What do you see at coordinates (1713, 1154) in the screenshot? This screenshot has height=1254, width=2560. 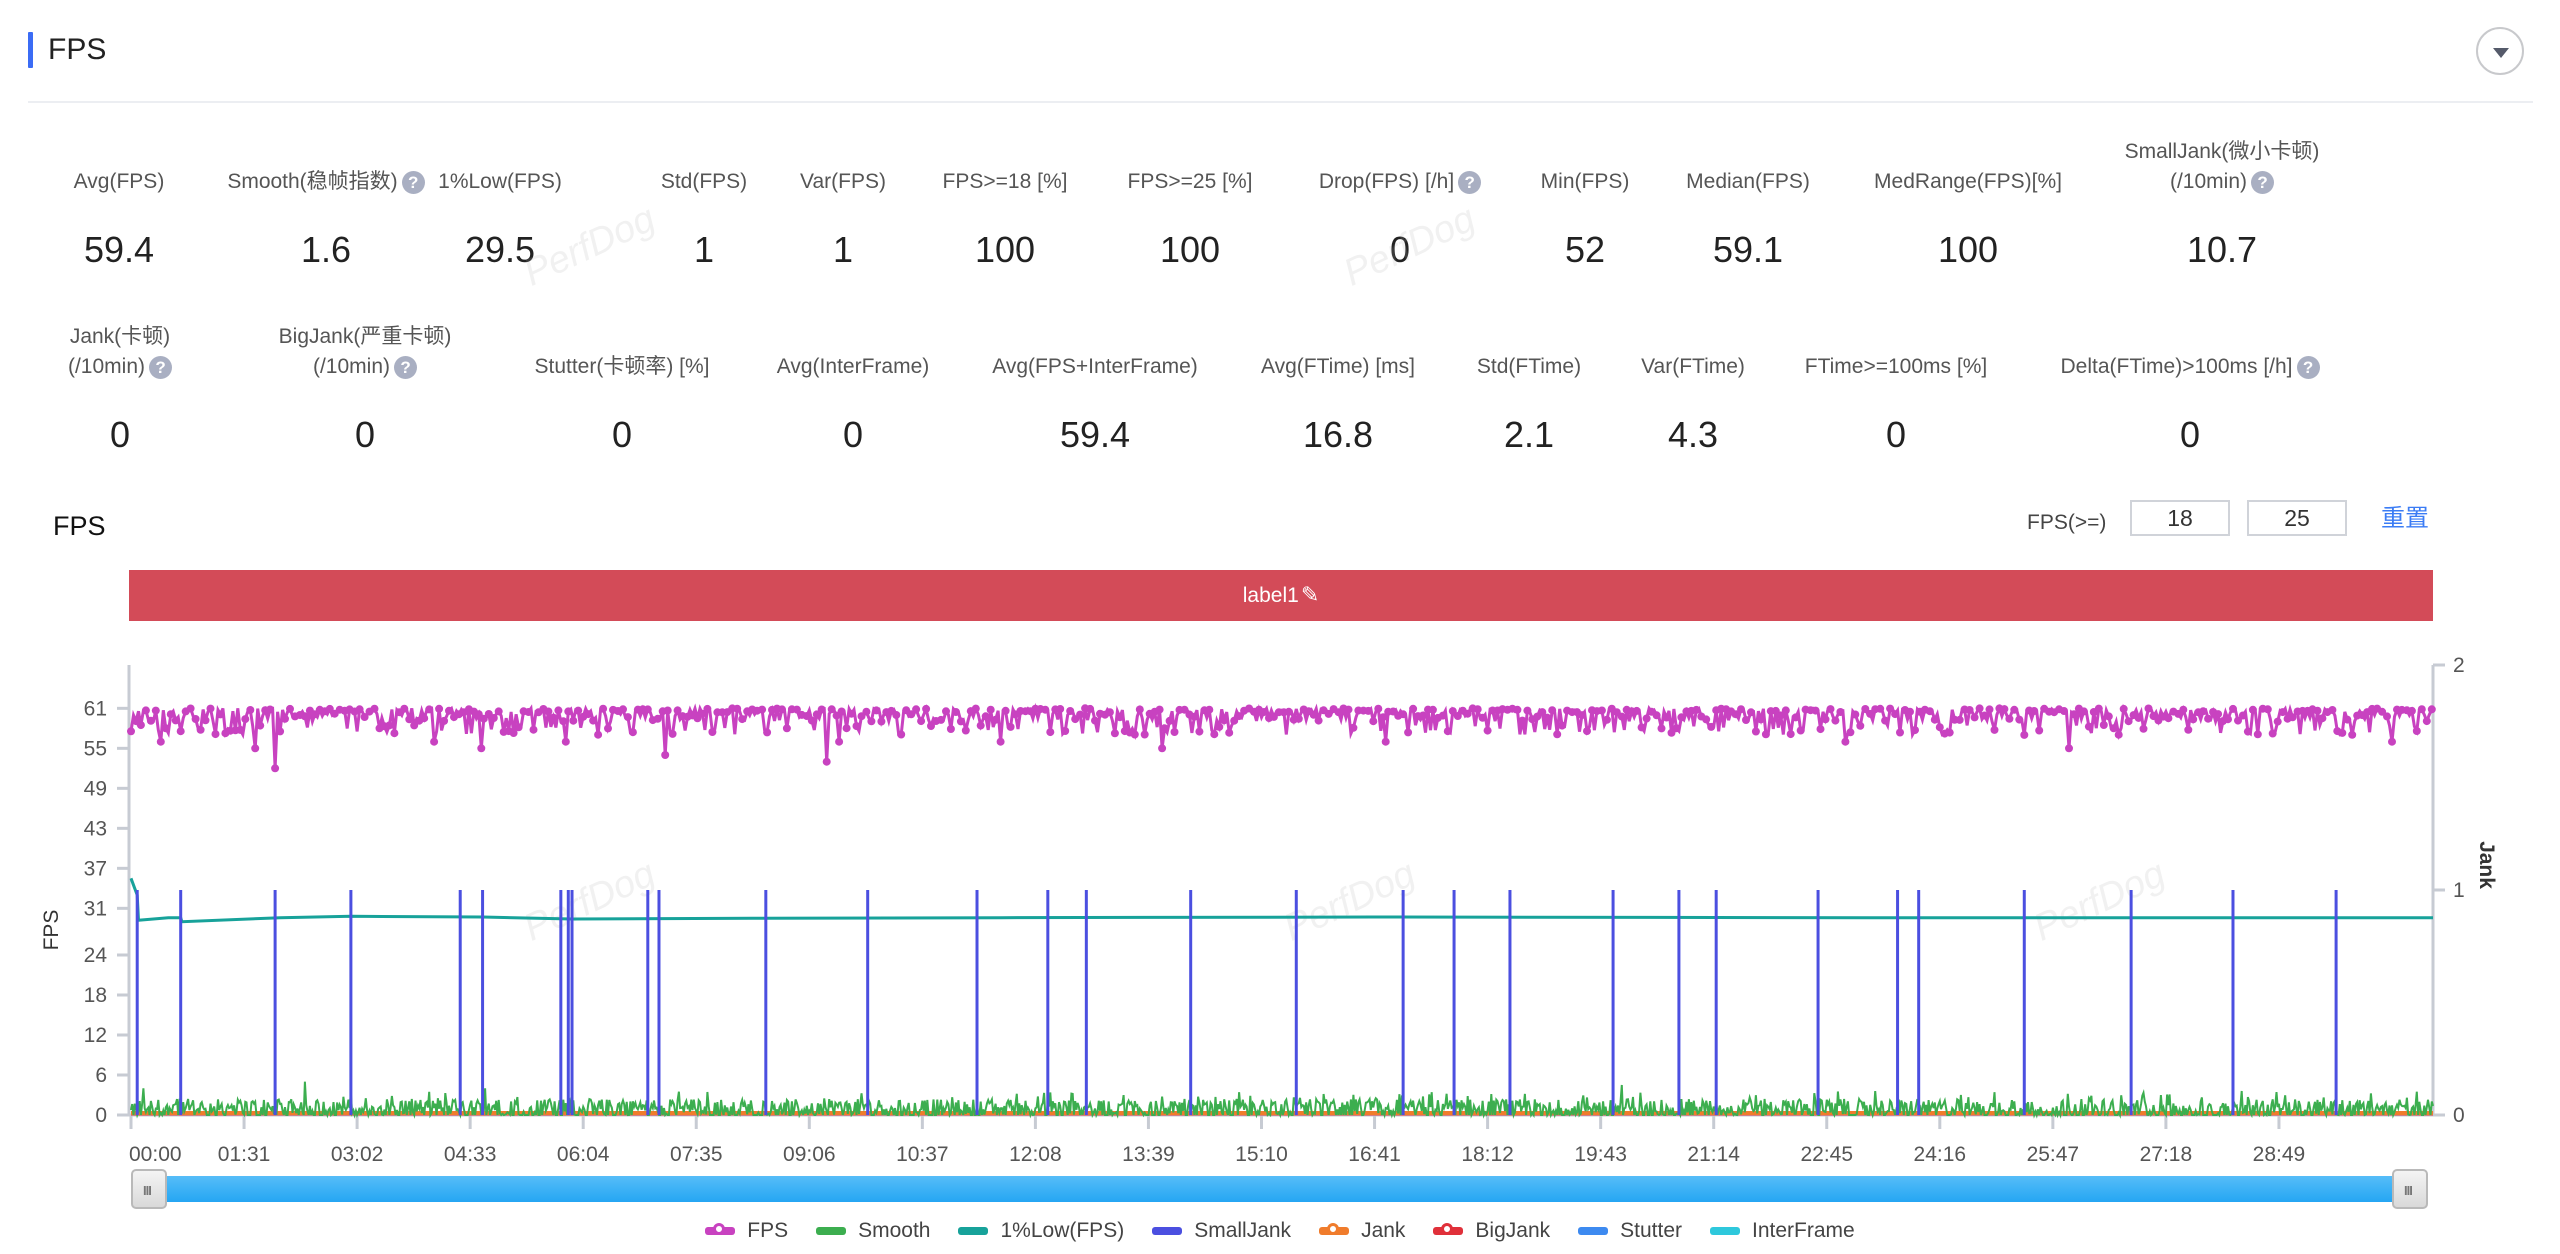 I see `x-tick-label: 21:14` at bounding box center [1713, 1154].